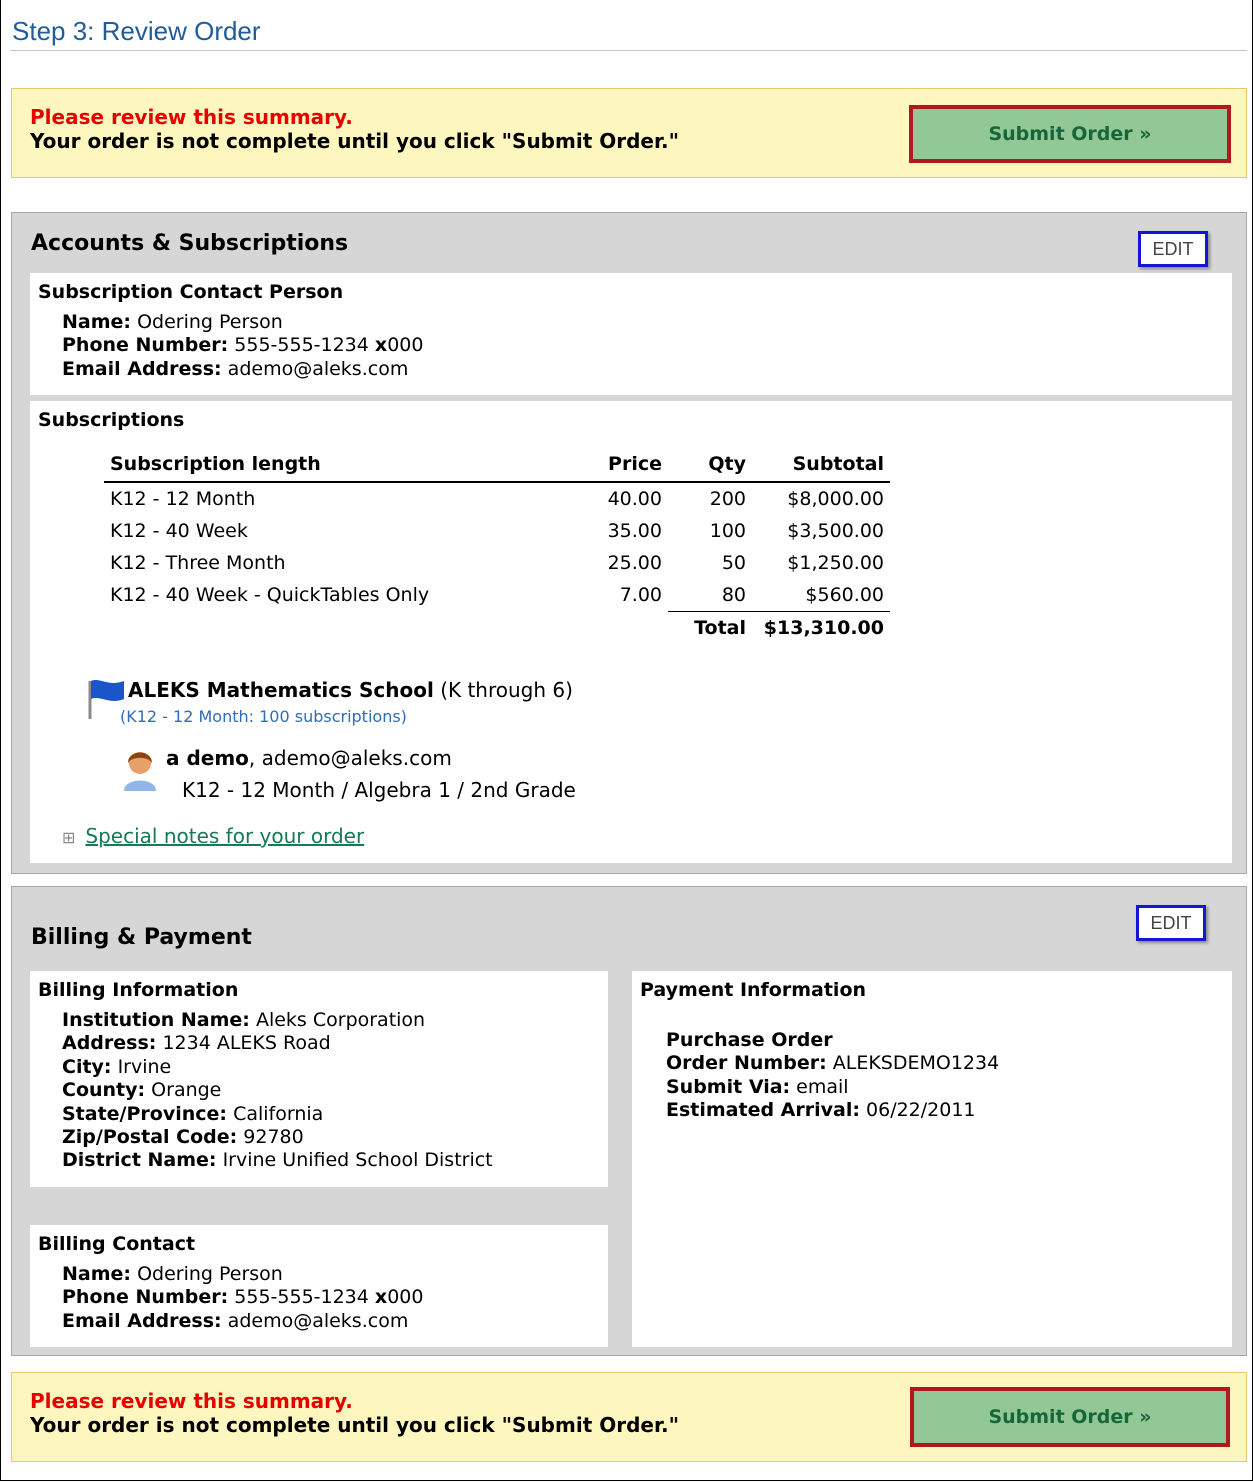  What do you see at coordinates (727, 531) in the screenshot?
I see `row-qty: 100` at bounding box center [727, 531].